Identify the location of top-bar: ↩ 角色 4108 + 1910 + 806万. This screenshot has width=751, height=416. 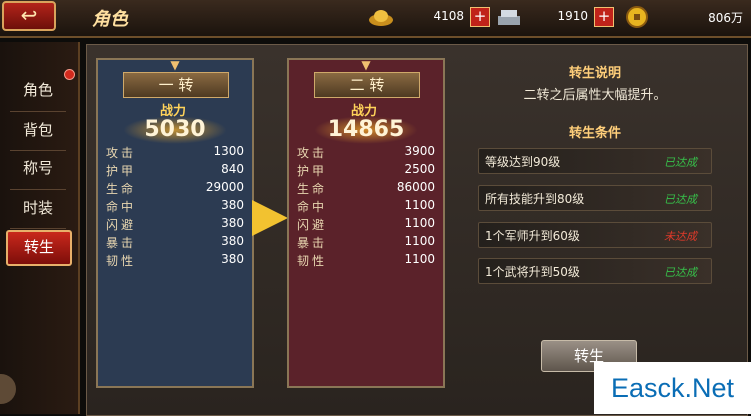
(375, 19).